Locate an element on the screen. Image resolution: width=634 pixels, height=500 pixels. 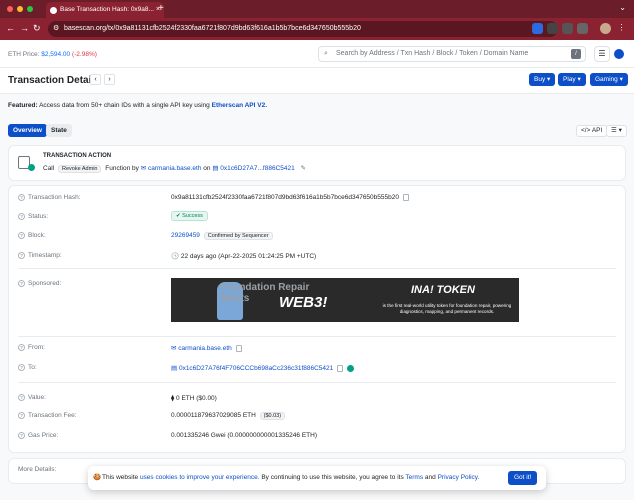
edit-icon: ✎ is located at coordinates (303, 168).